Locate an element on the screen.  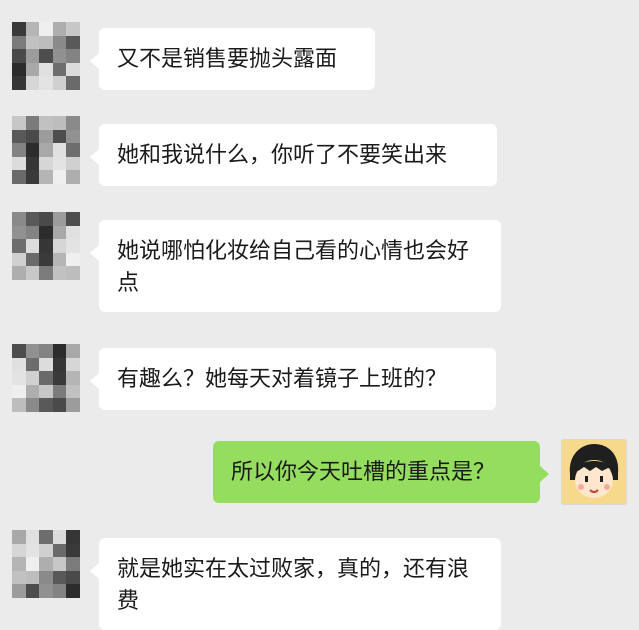
message-bubble-outgoing: 所以你今天吐槽的重点是？ is located at coordinates (381, 472).